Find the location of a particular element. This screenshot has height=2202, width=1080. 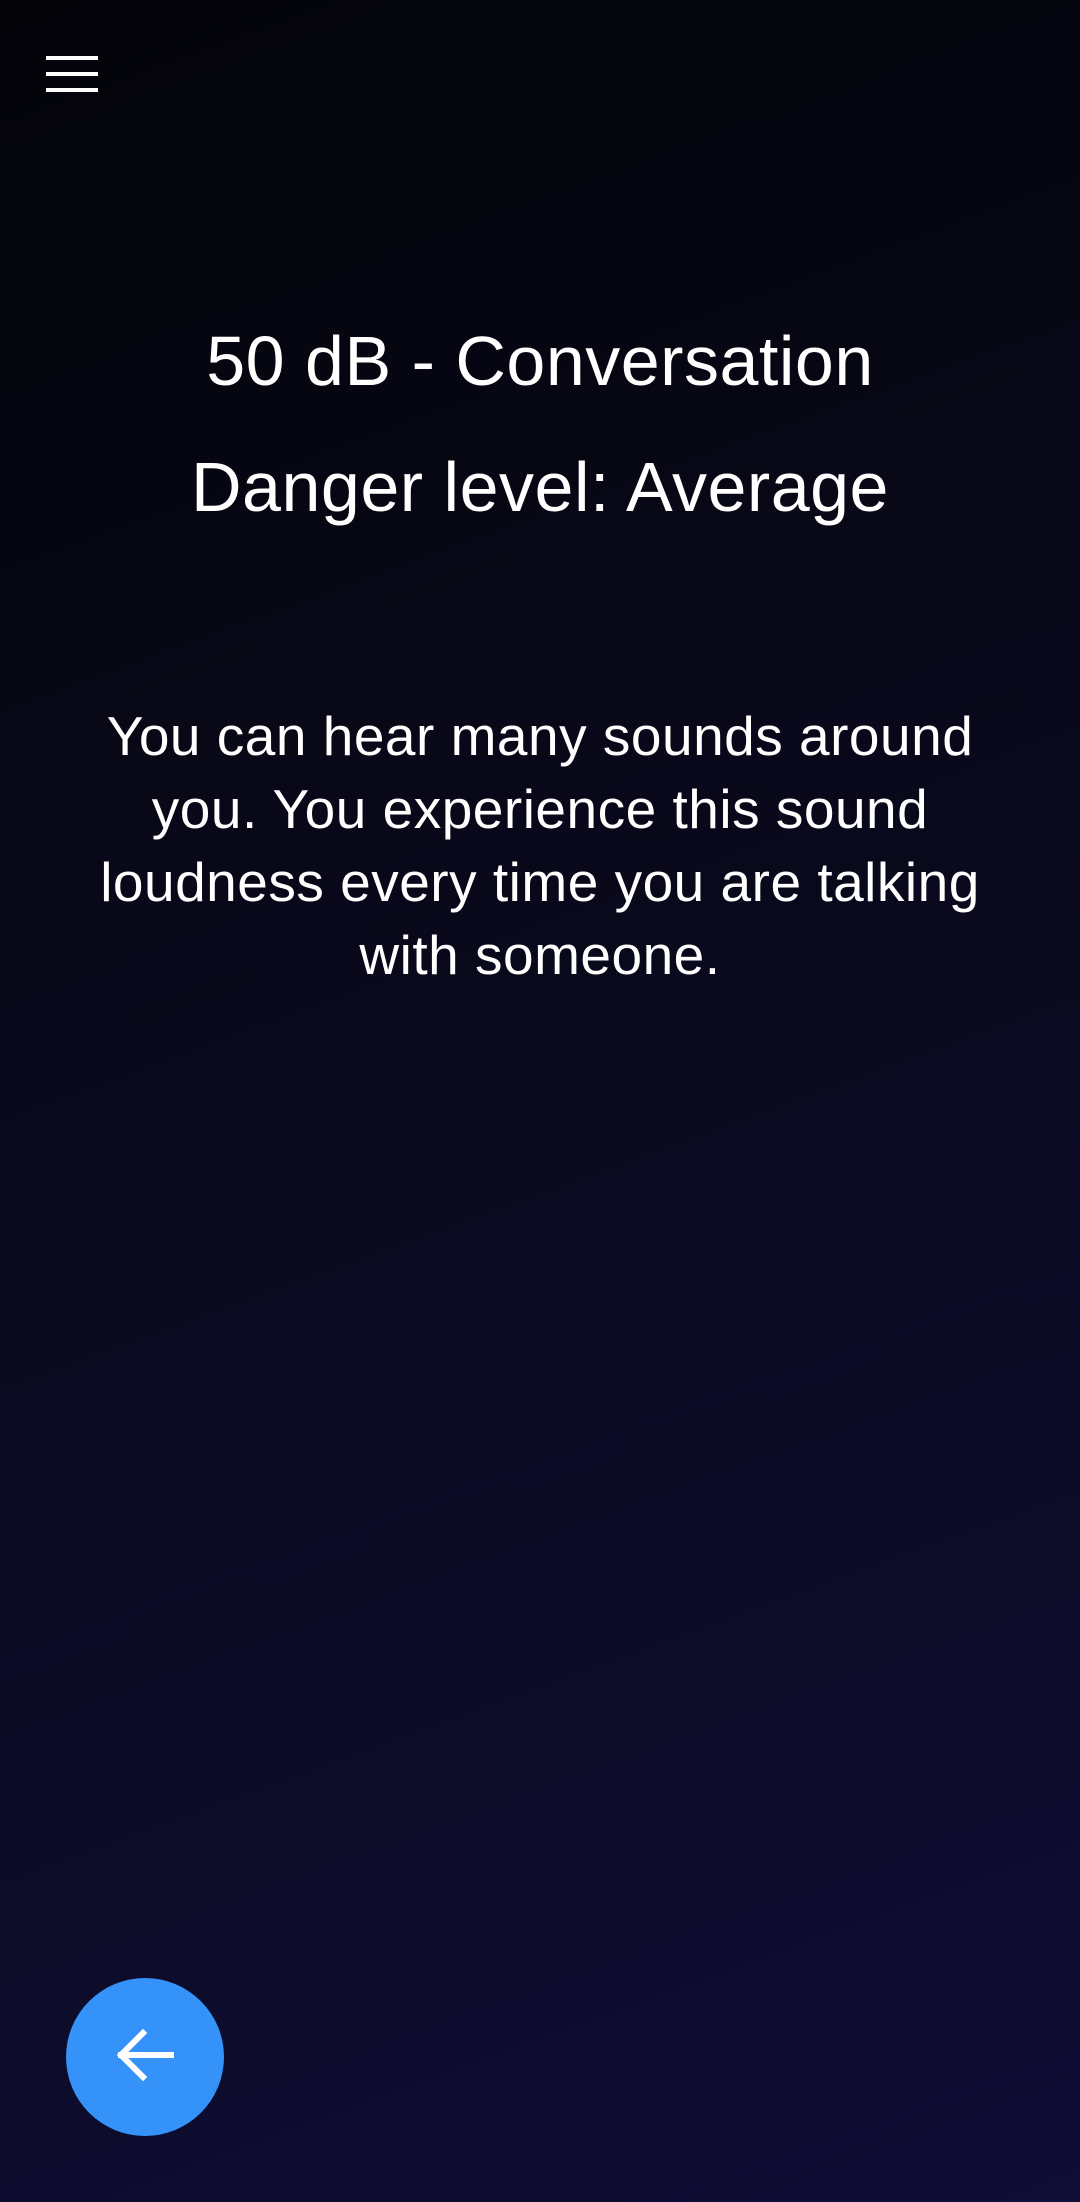

menu-button is located at coordinates (72, 76).